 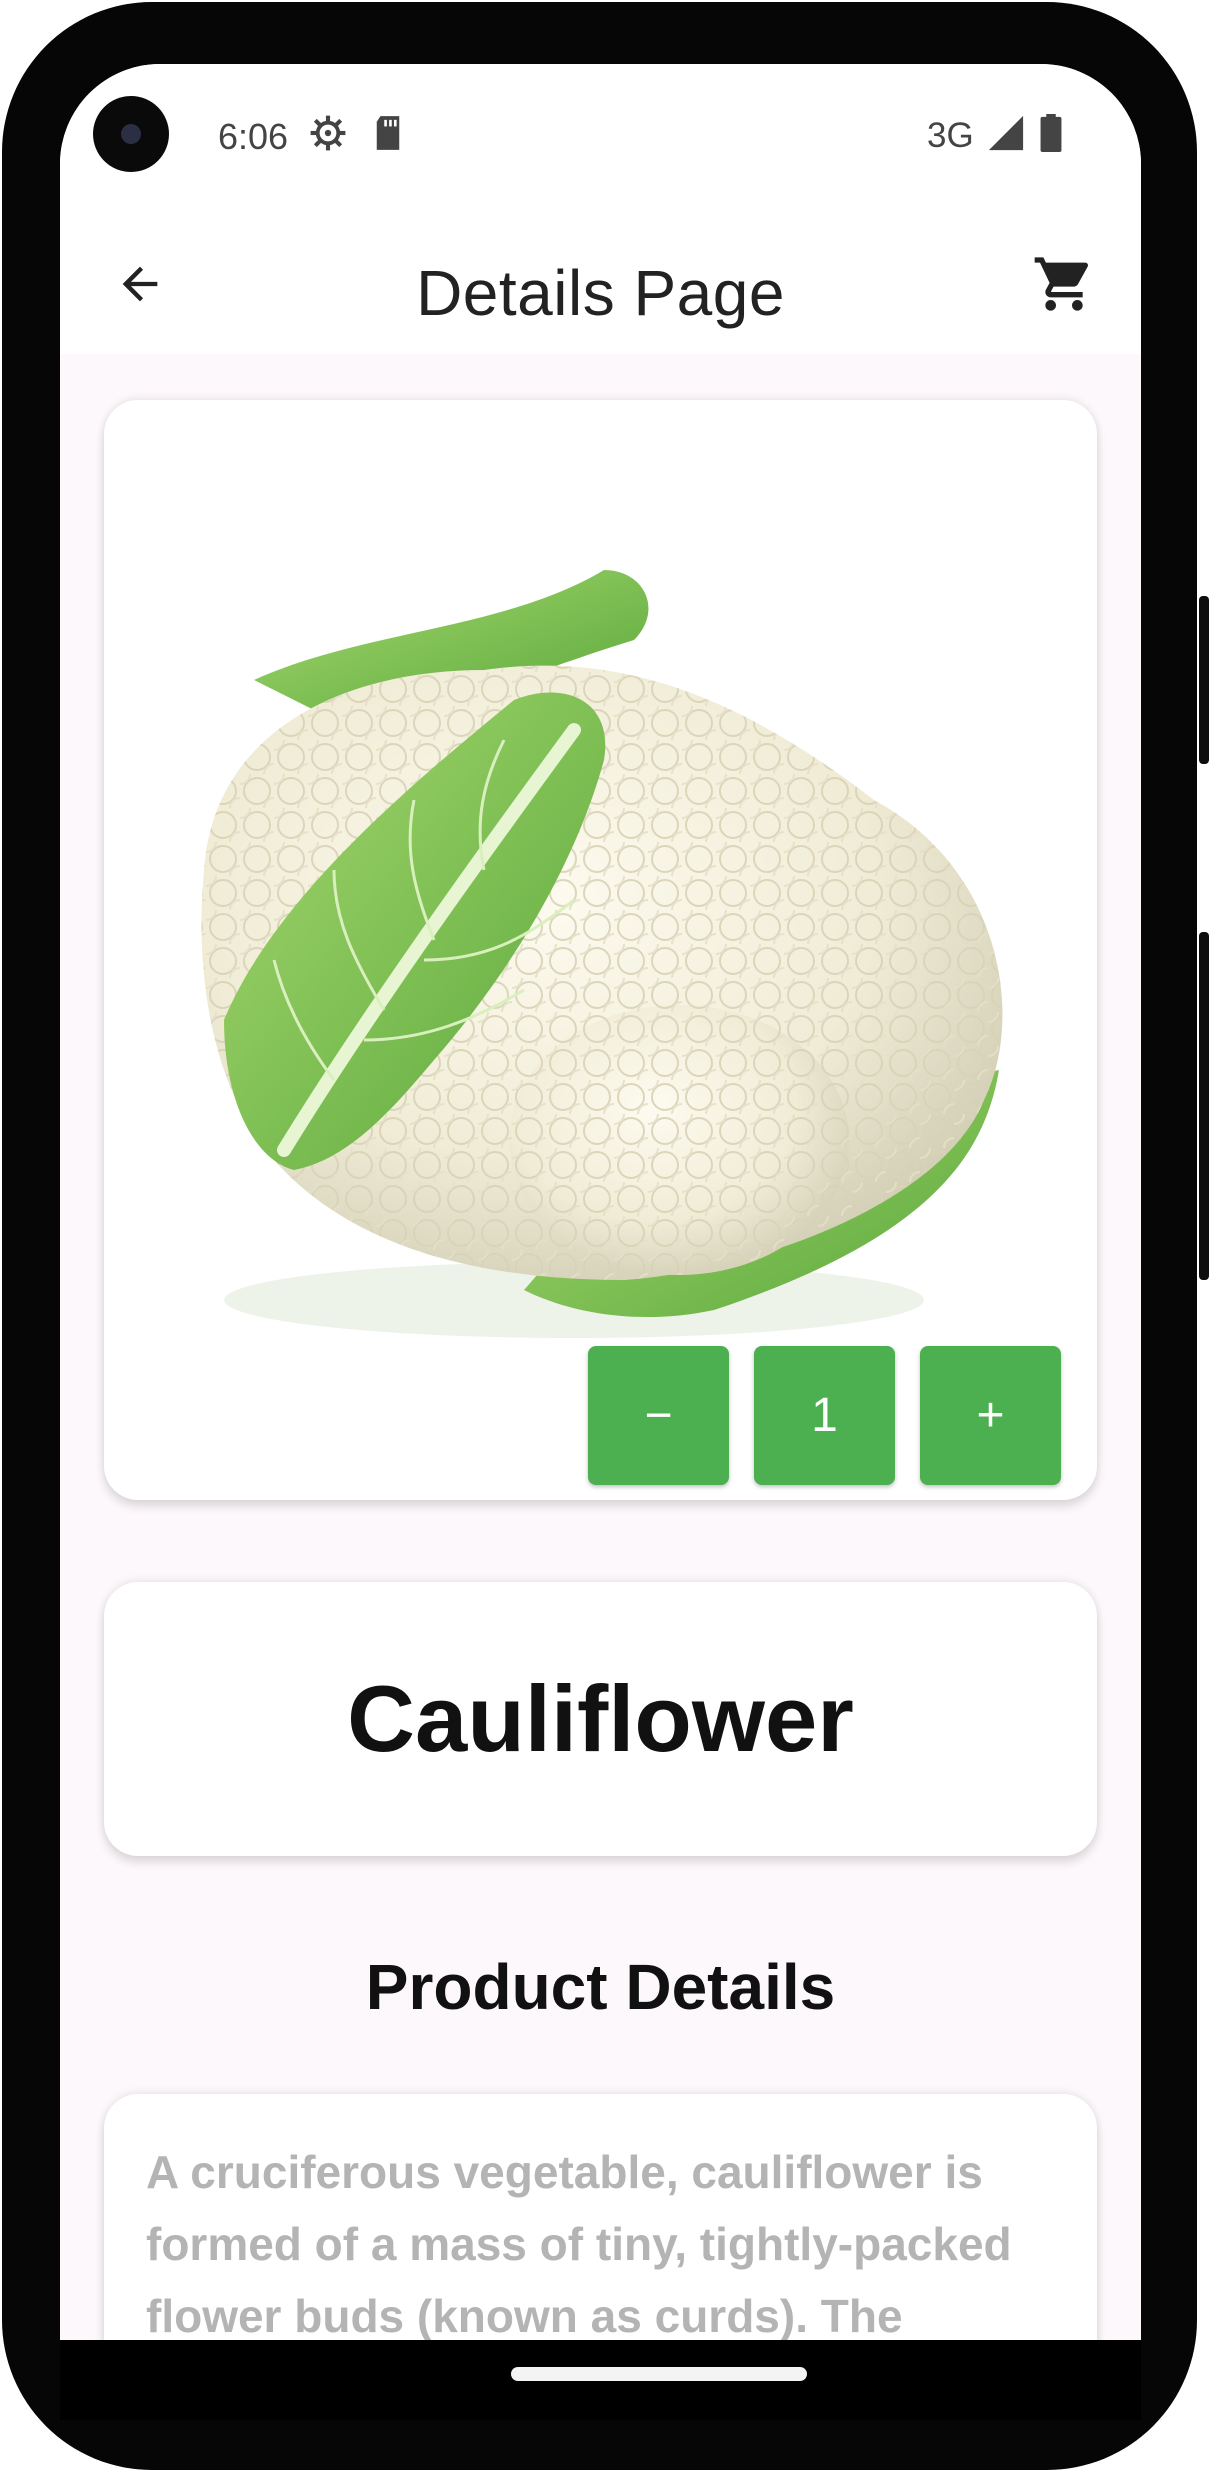 I want to click on product-name: Cauliflower, so click(x=600, y=1718).